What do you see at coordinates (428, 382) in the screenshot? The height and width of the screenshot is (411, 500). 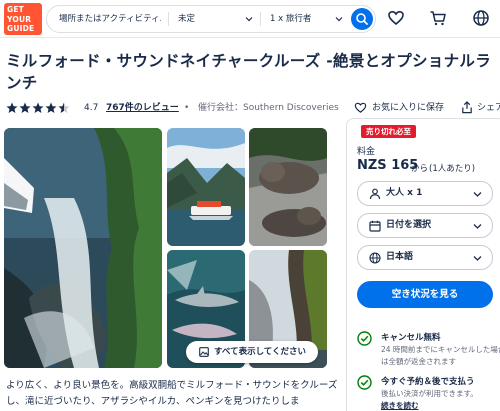 I see `reserve-now-pay-later-title: 今すぐ予約＆後で支払う` at bounding box center [428, 382].